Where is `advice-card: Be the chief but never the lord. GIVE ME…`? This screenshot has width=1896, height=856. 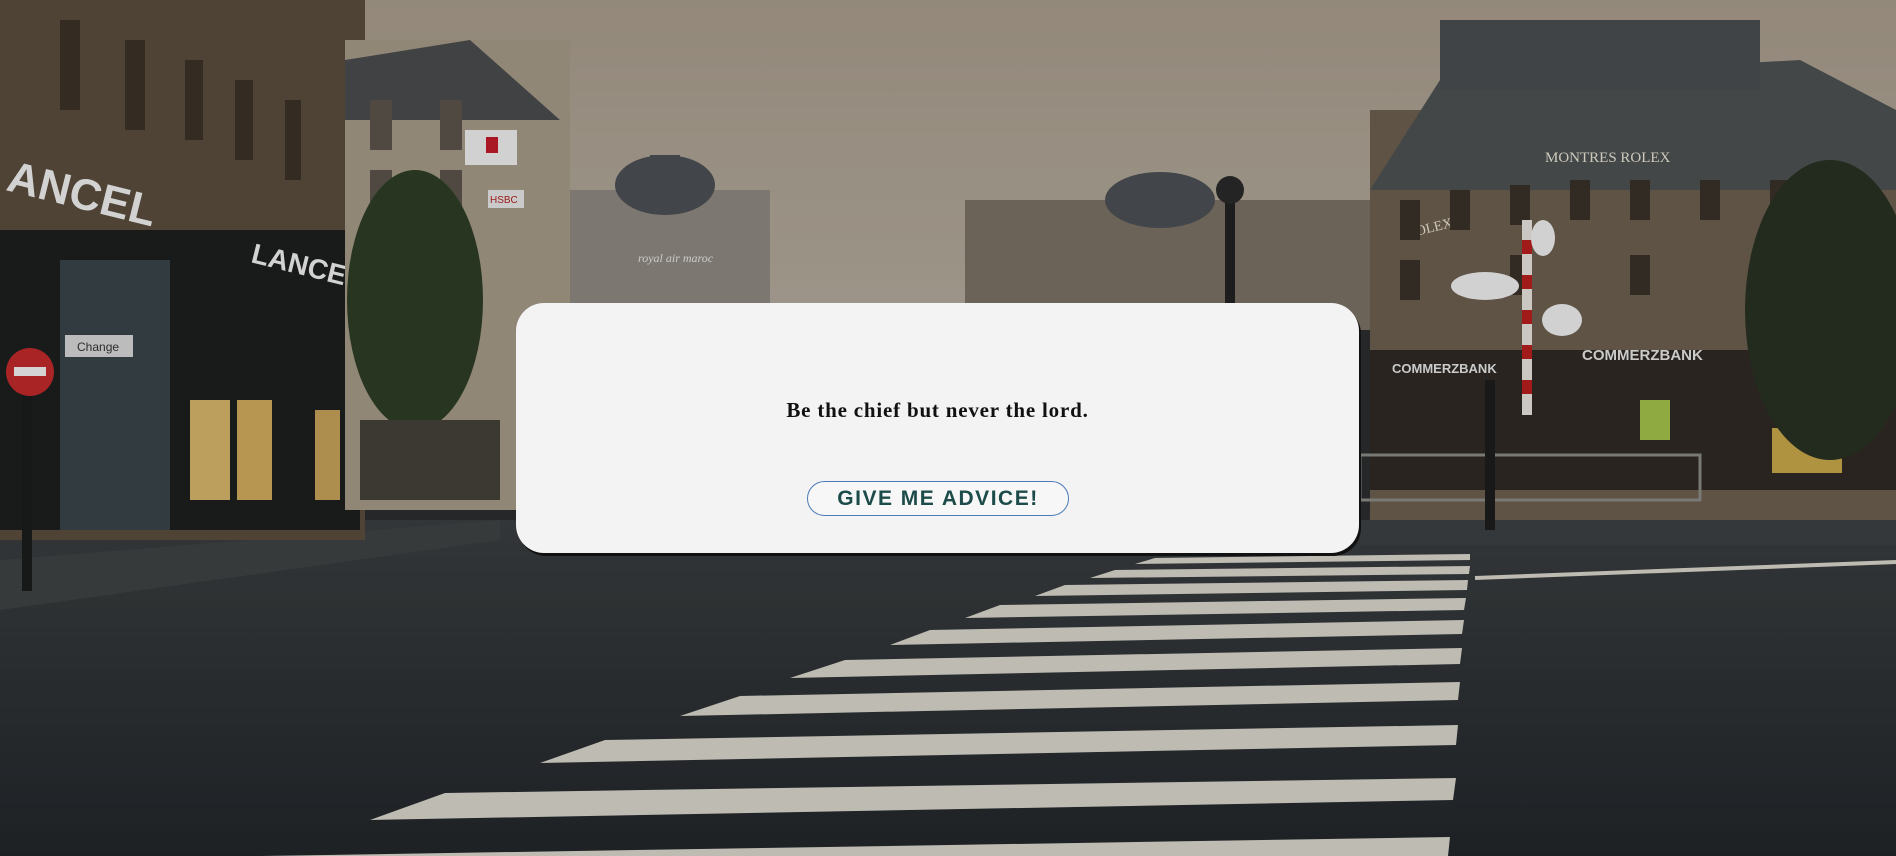 advice-card: Be the chief but never the lord. GIVE ME… is located at coordinates (937, 428).